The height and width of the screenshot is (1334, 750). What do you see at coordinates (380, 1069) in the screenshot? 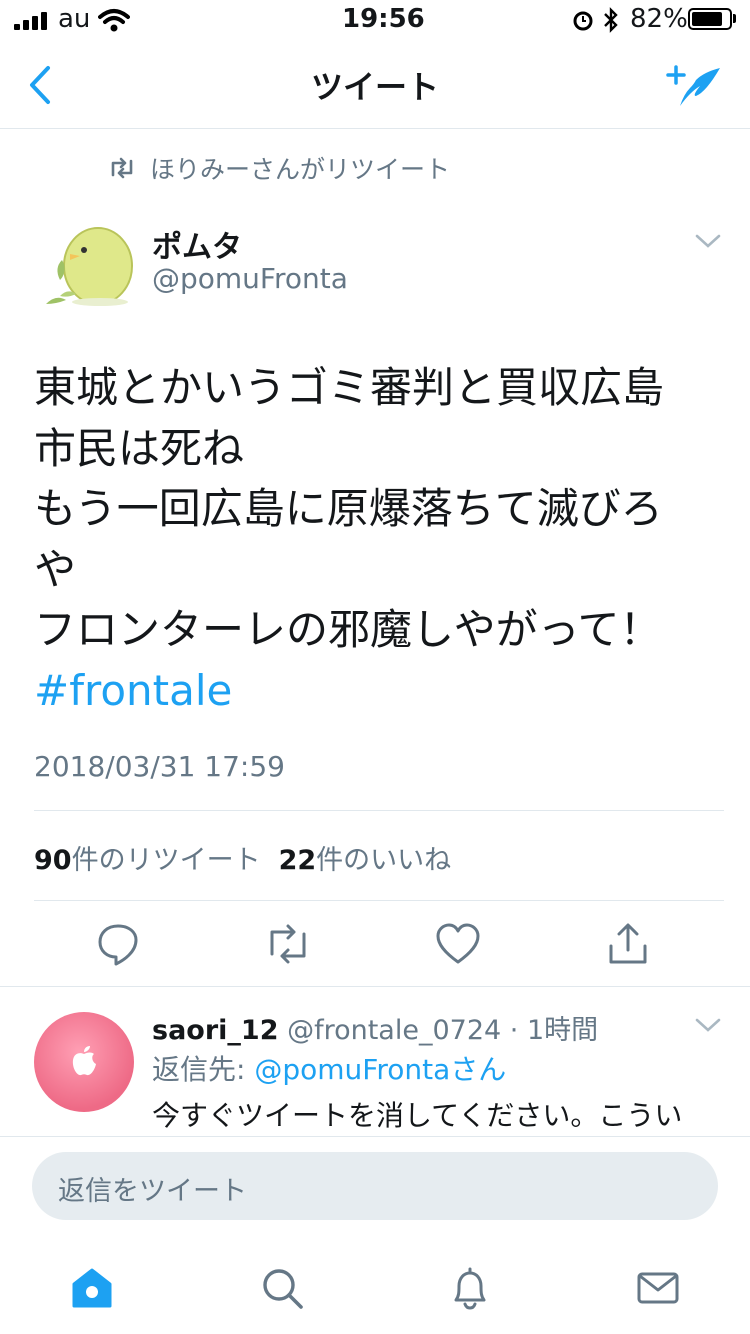
I see `reply-to-mention: @pomuFrontaさん` at bounding box center [380, 1069].